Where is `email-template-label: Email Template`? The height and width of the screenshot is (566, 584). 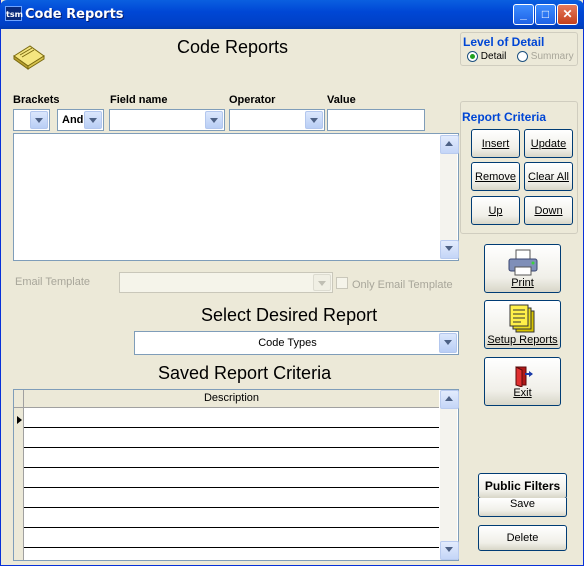
email-template-label: Email Template is located at coordinates (52, 282).